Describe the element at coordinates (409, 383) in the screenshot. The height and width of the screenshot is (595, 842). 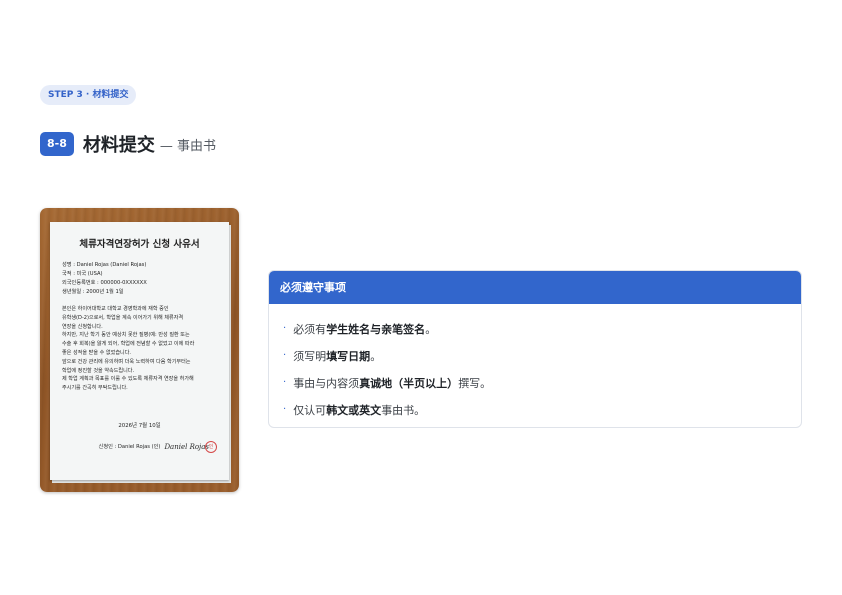
I see `item-emphasis: 真诚地（半页以上）` at that location.